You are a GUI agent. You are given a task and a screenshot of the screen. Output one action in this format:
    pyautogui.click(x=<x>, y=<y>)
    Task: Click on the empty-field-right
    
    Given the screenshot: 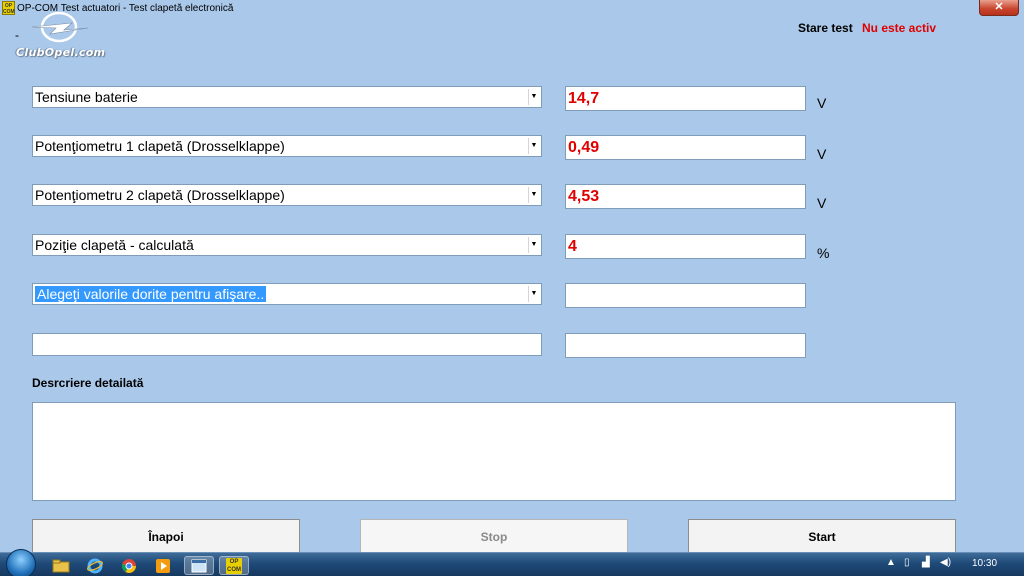 What is the action you would take?
    pyautogui.click(x=685, y=345)
    